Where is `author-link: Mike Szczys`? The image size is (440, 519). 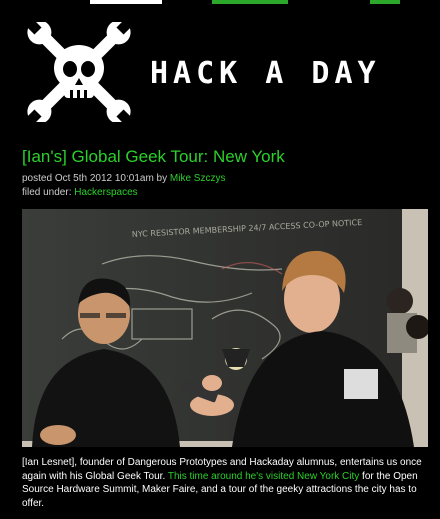 author-link: Mike Szczys is located at coordinates (198, 178).